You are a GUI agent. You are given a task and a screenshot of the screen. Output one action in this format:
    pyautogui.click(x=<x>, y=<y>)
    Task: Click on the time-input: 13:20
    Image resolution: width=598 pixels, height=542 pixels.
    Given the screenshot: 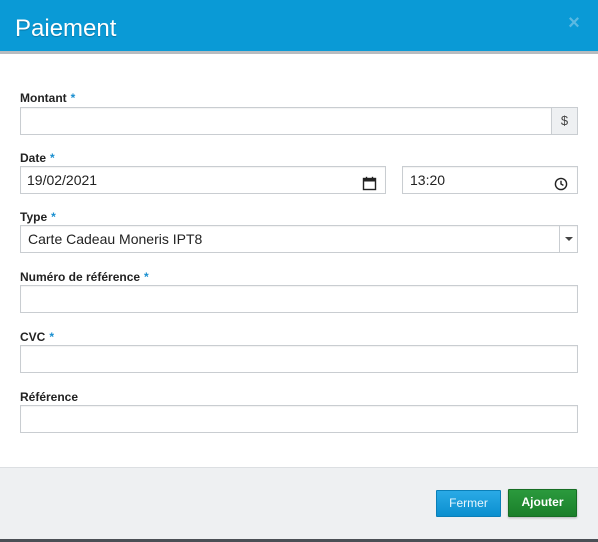 What is the action you would take?
    pyautogui.click(x=490, y=180)
    